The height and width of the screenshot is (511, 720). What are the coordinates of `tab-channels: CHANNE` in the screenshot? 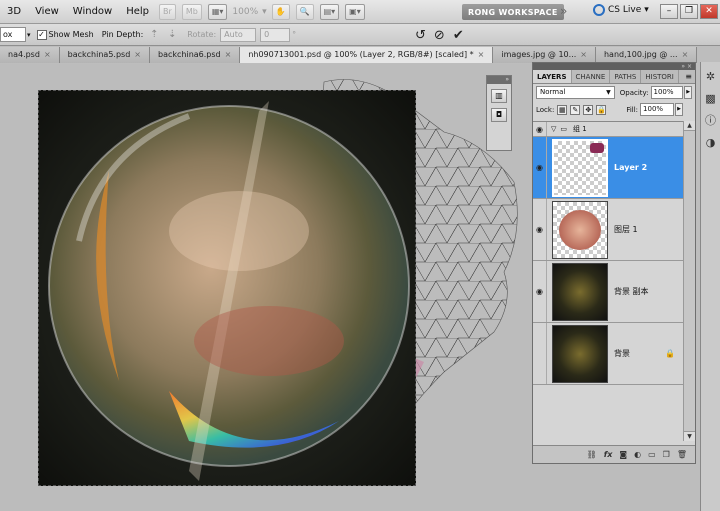 It's located at (591, 76).